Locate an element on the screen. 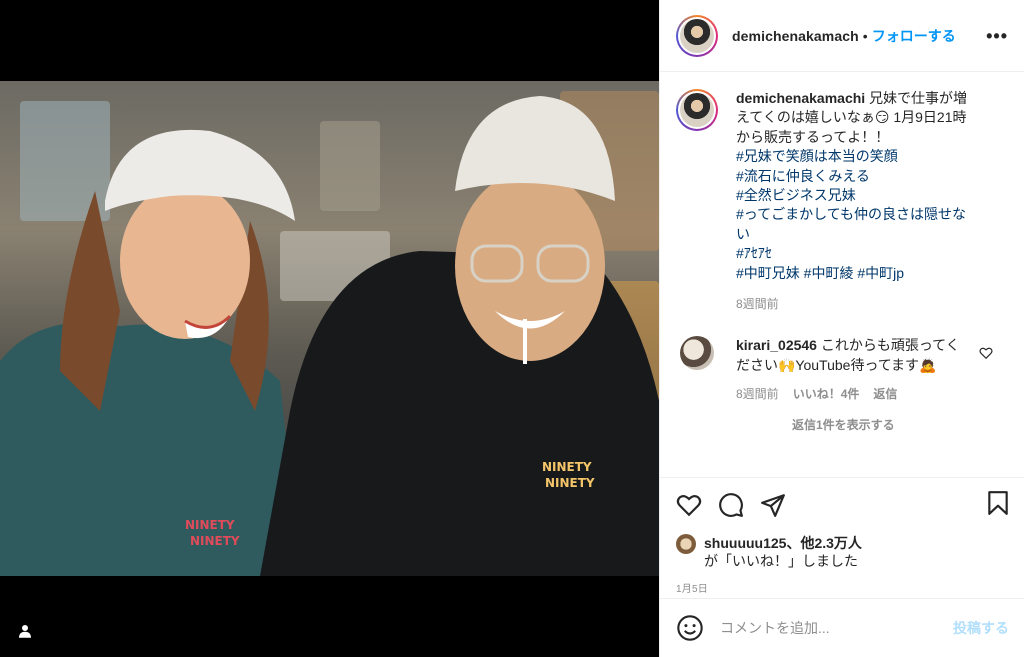 This screenshot has height=657, width=1024. comment-icon is located at coordinates (731, 505).